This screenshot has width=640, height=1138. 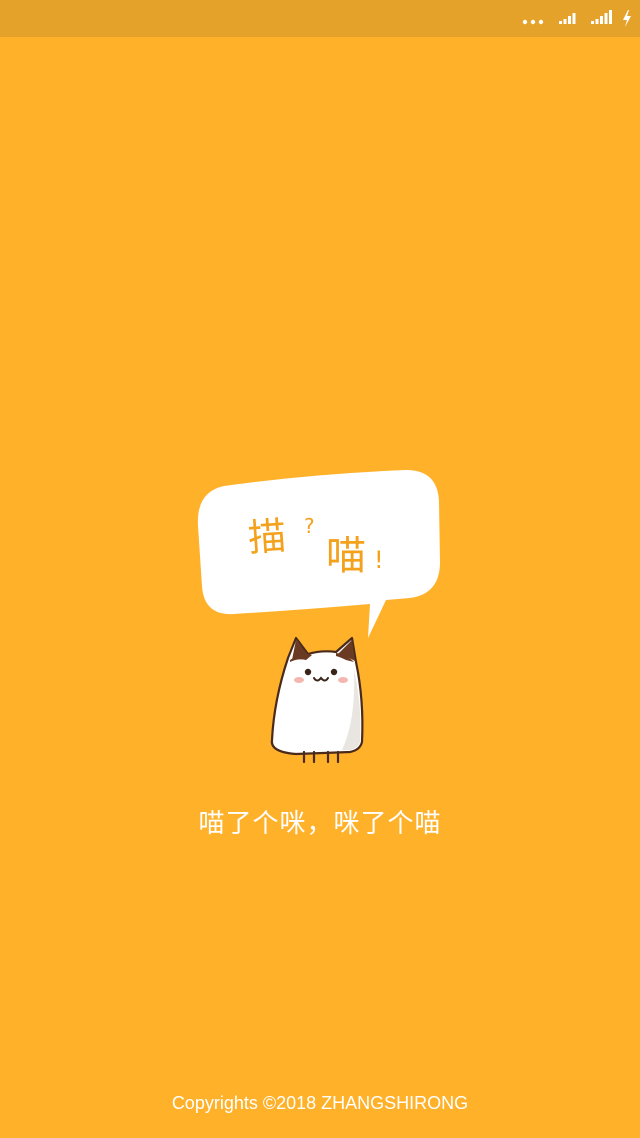 What do you see at coordinates (309, 526) in the screenshot?
I see `bubble-mark-1: ?` at bounding box center [309, 526].